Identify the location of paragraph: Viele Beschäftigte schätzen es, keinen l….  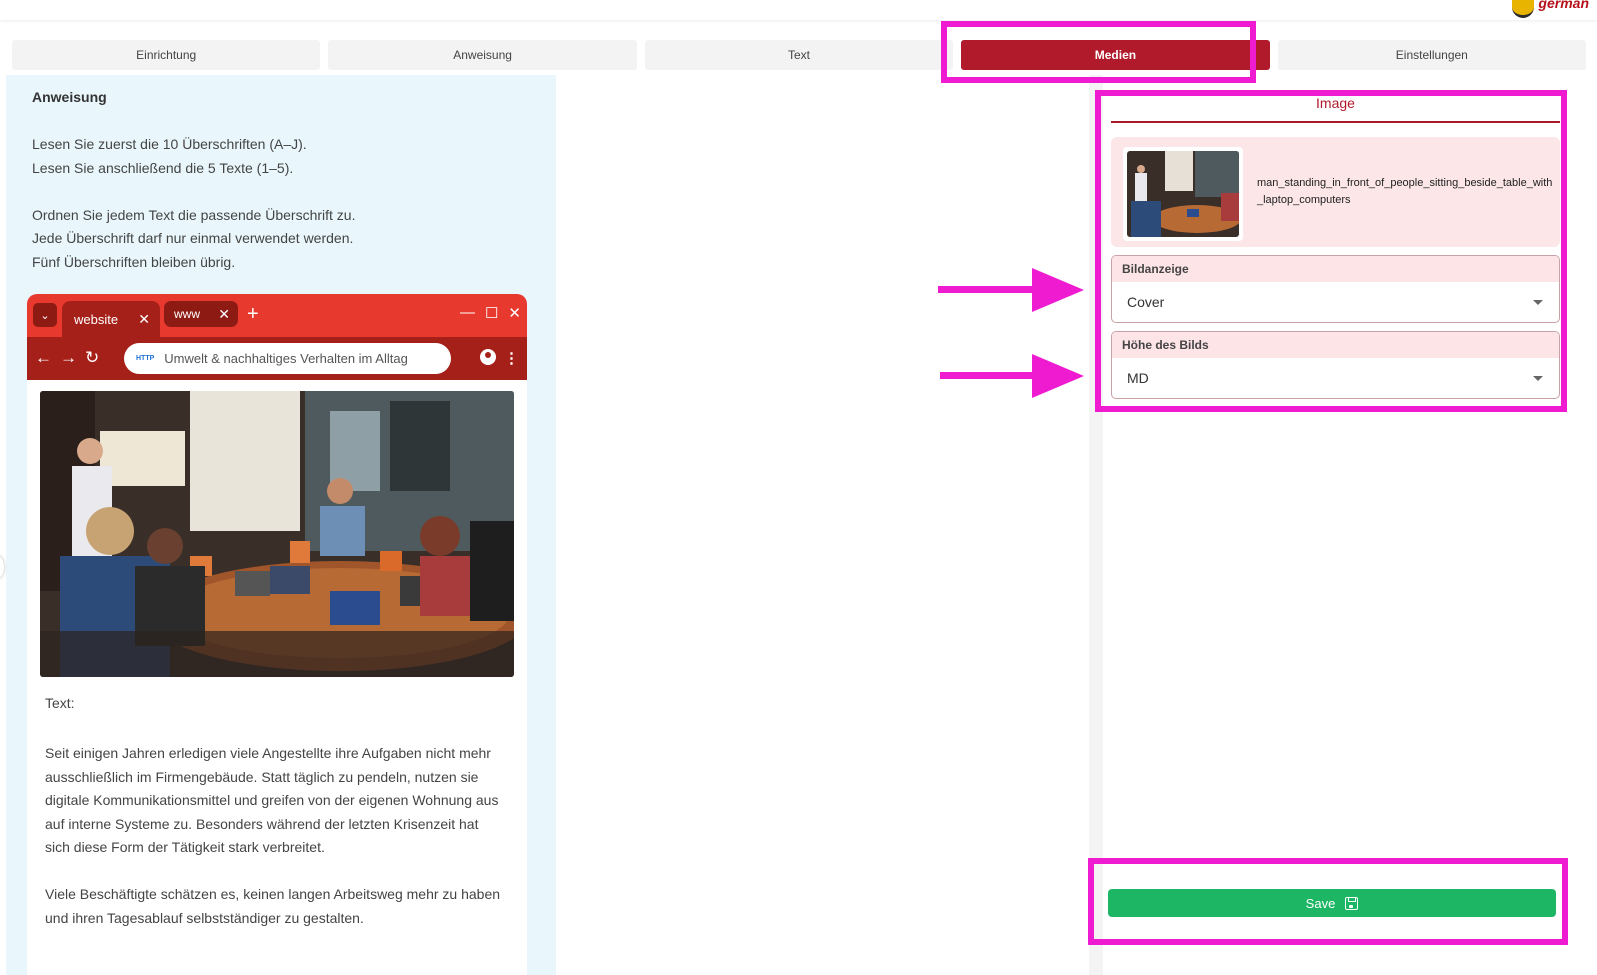
(273, 906).